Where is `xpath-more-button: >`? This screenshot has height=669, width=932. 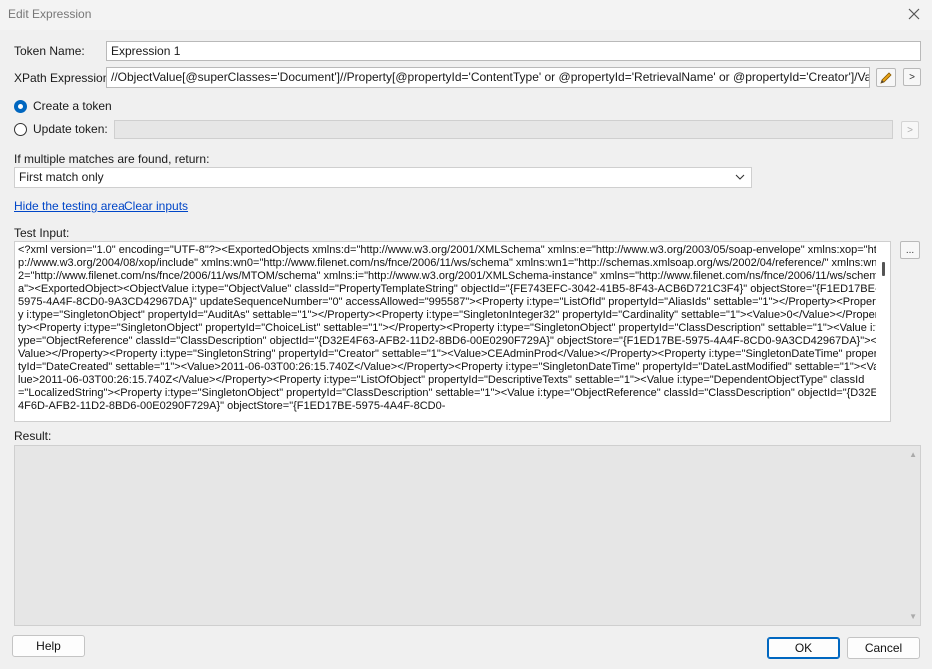
xpath-more-button: > is located at coordinates (912, 77).